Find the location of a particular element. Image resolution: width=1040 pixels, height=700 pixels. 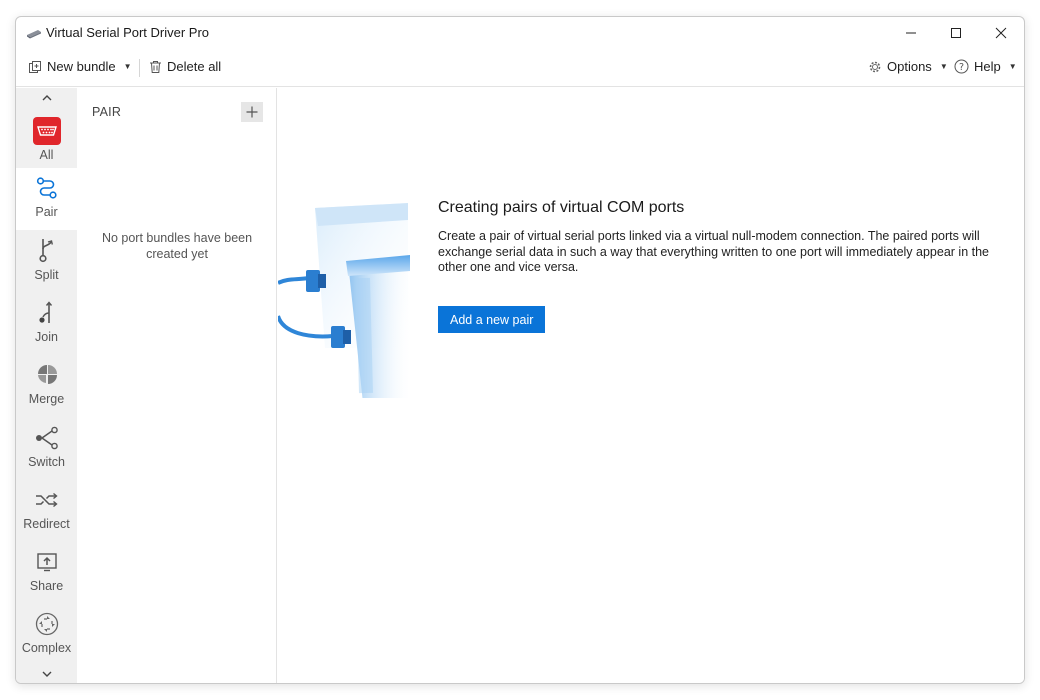

close-icon is located at coordinates (1001, 33).